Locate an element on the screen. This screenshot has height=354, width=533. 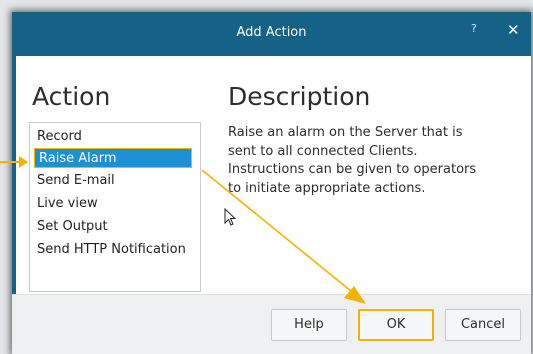
help-button: Help is located at coordinates (309, 325).